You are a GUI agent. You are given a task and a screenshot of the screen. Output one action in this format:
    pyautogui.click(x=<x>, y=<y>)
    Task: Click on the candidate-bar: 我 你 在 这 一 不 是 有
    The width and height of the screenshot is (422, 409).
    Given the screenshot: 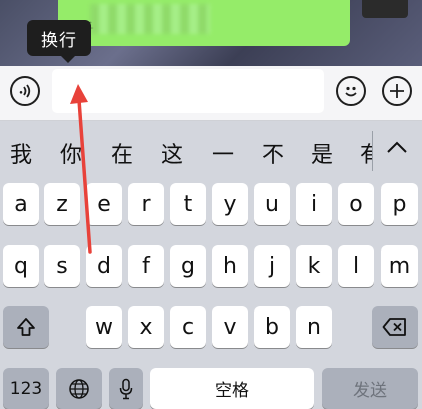 What is the action you would take?
    pyautogui.click(x=211, y=150)
    